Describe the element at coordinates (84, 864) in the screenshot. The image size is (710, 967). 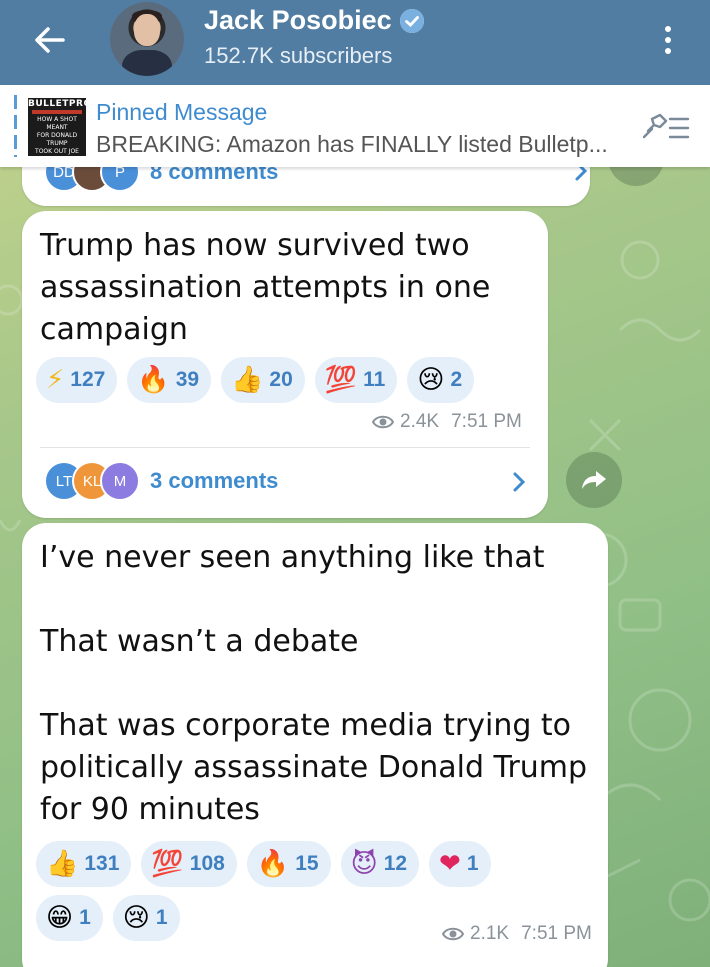
I see `reaction-thumbs-up: 👍 131` at that location.